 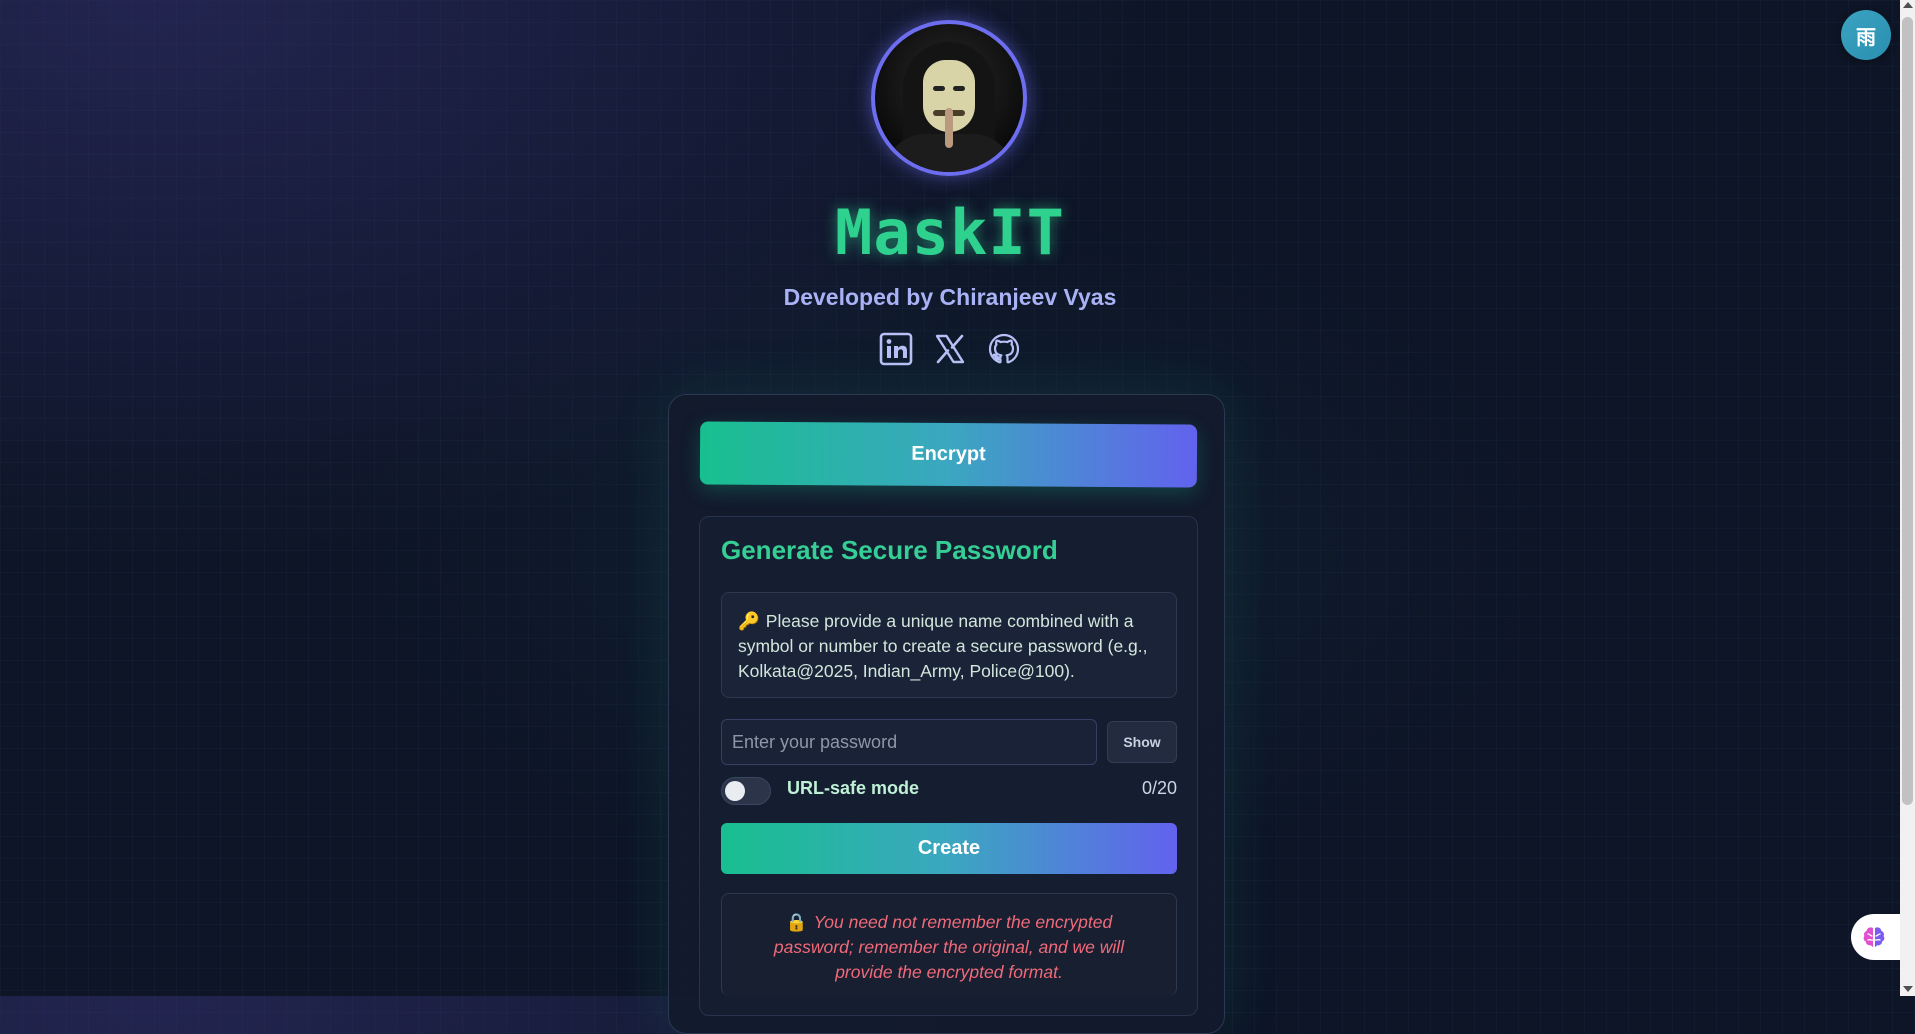 What do you see at coordinates (1908, 989) in the screenshot?
I see `scroll-down-arrow` at bounding box center [1908, 989].